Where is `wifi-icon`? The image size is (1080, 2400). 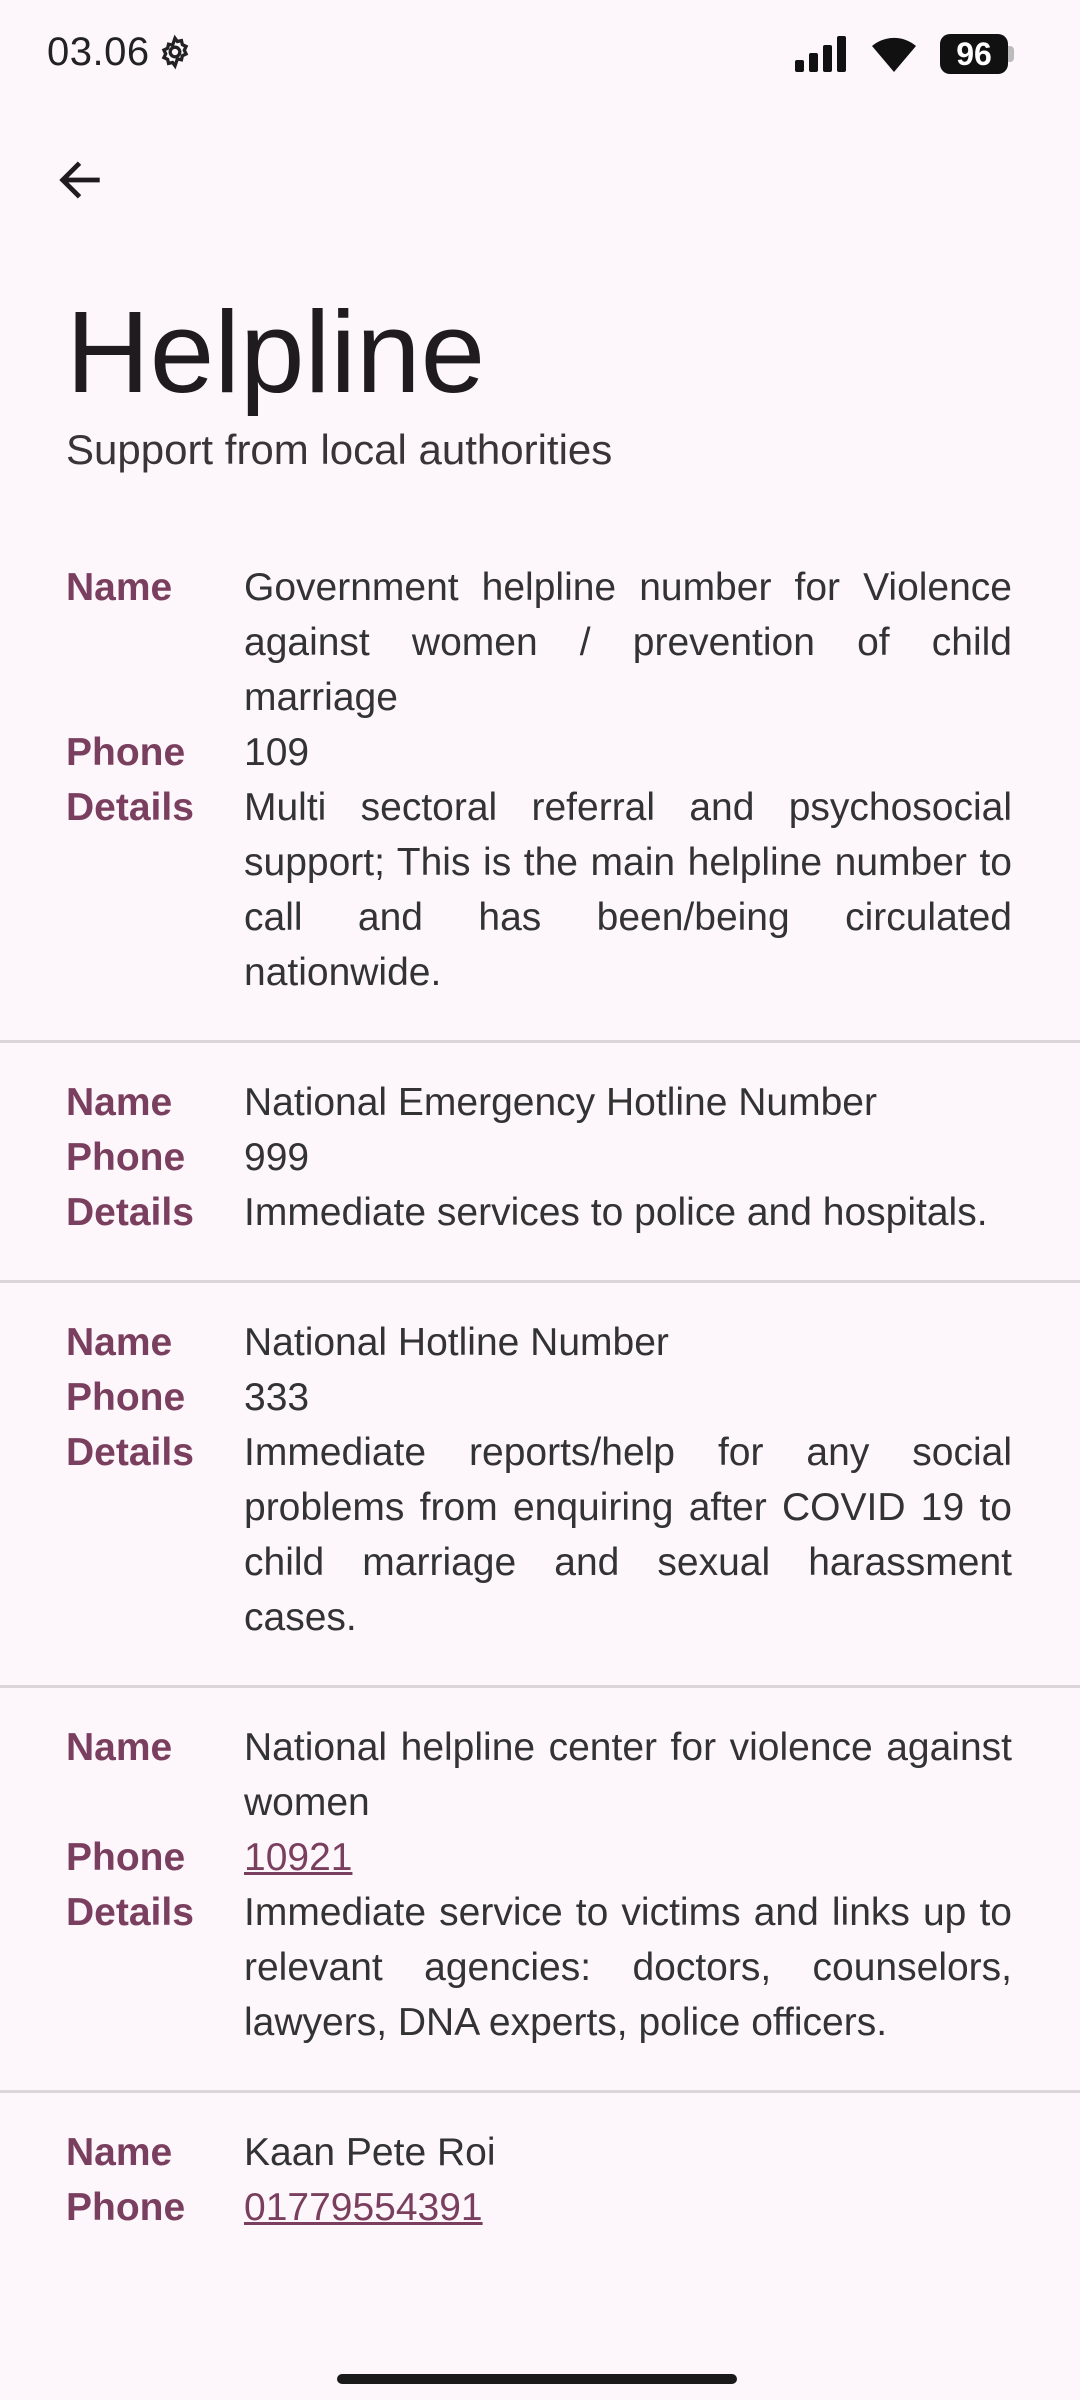
wifi-icon is located at coordinates (894, 55).